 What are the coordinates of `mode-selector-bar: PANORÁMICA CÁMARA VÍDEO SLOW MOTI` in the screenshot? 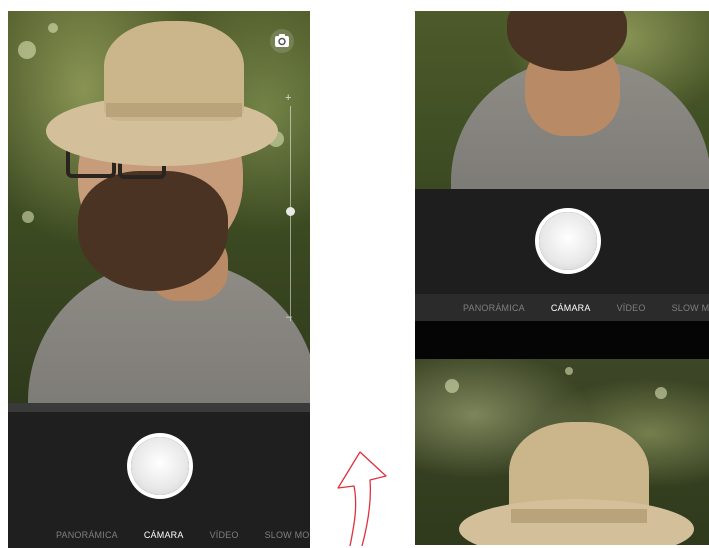 It's located at (562, 307).